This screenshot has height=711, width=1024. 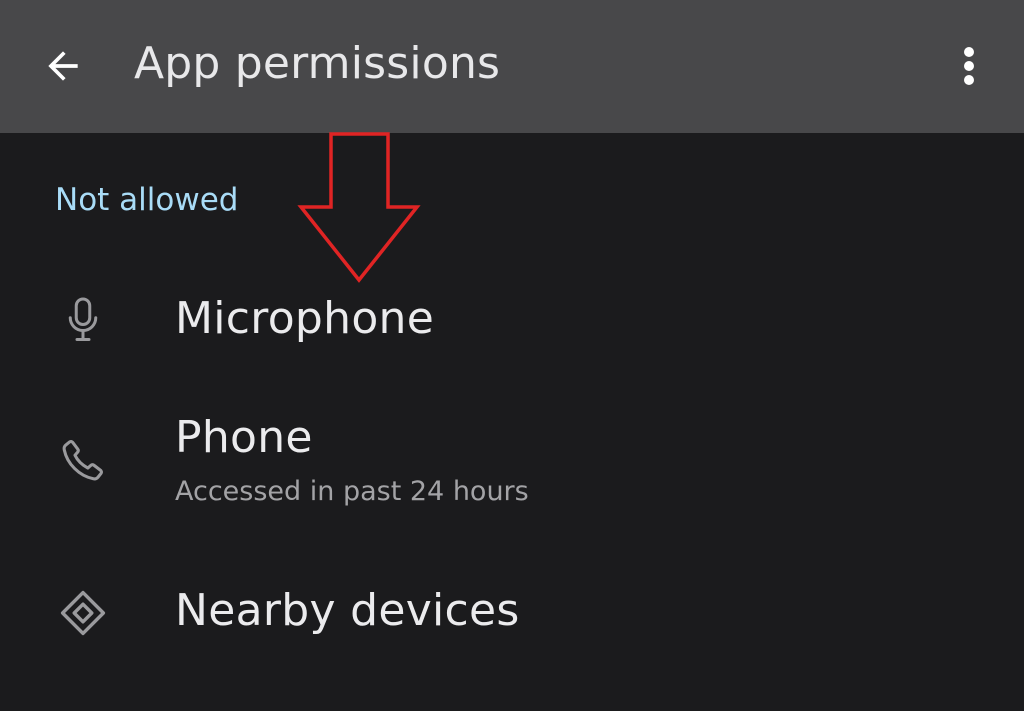 I want to click on permission-subtitle: Accessed in past 24 hours, so click(x=352, y=491).